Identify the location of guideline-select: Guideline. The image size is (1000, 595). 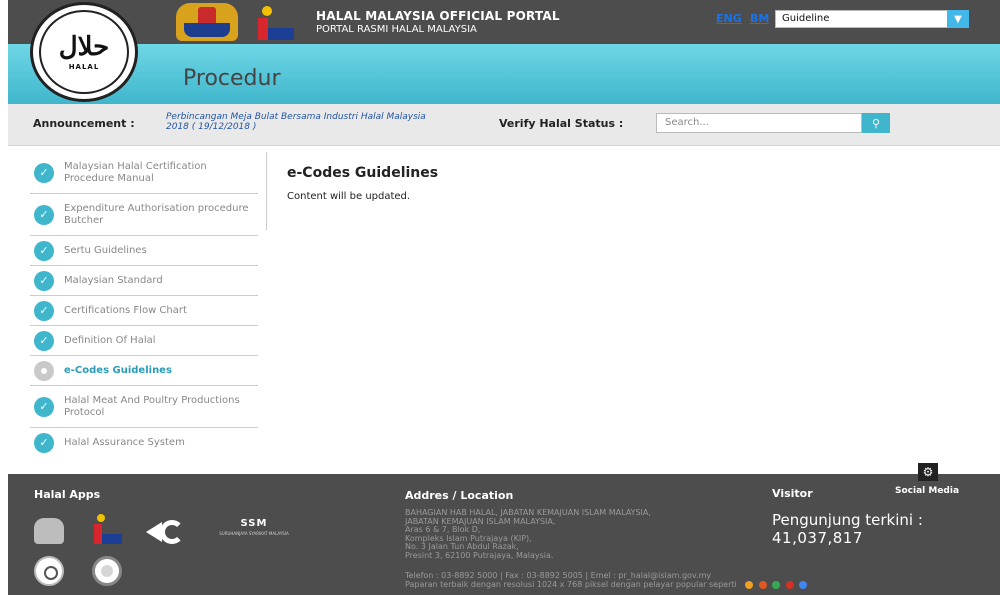
(872, 19).